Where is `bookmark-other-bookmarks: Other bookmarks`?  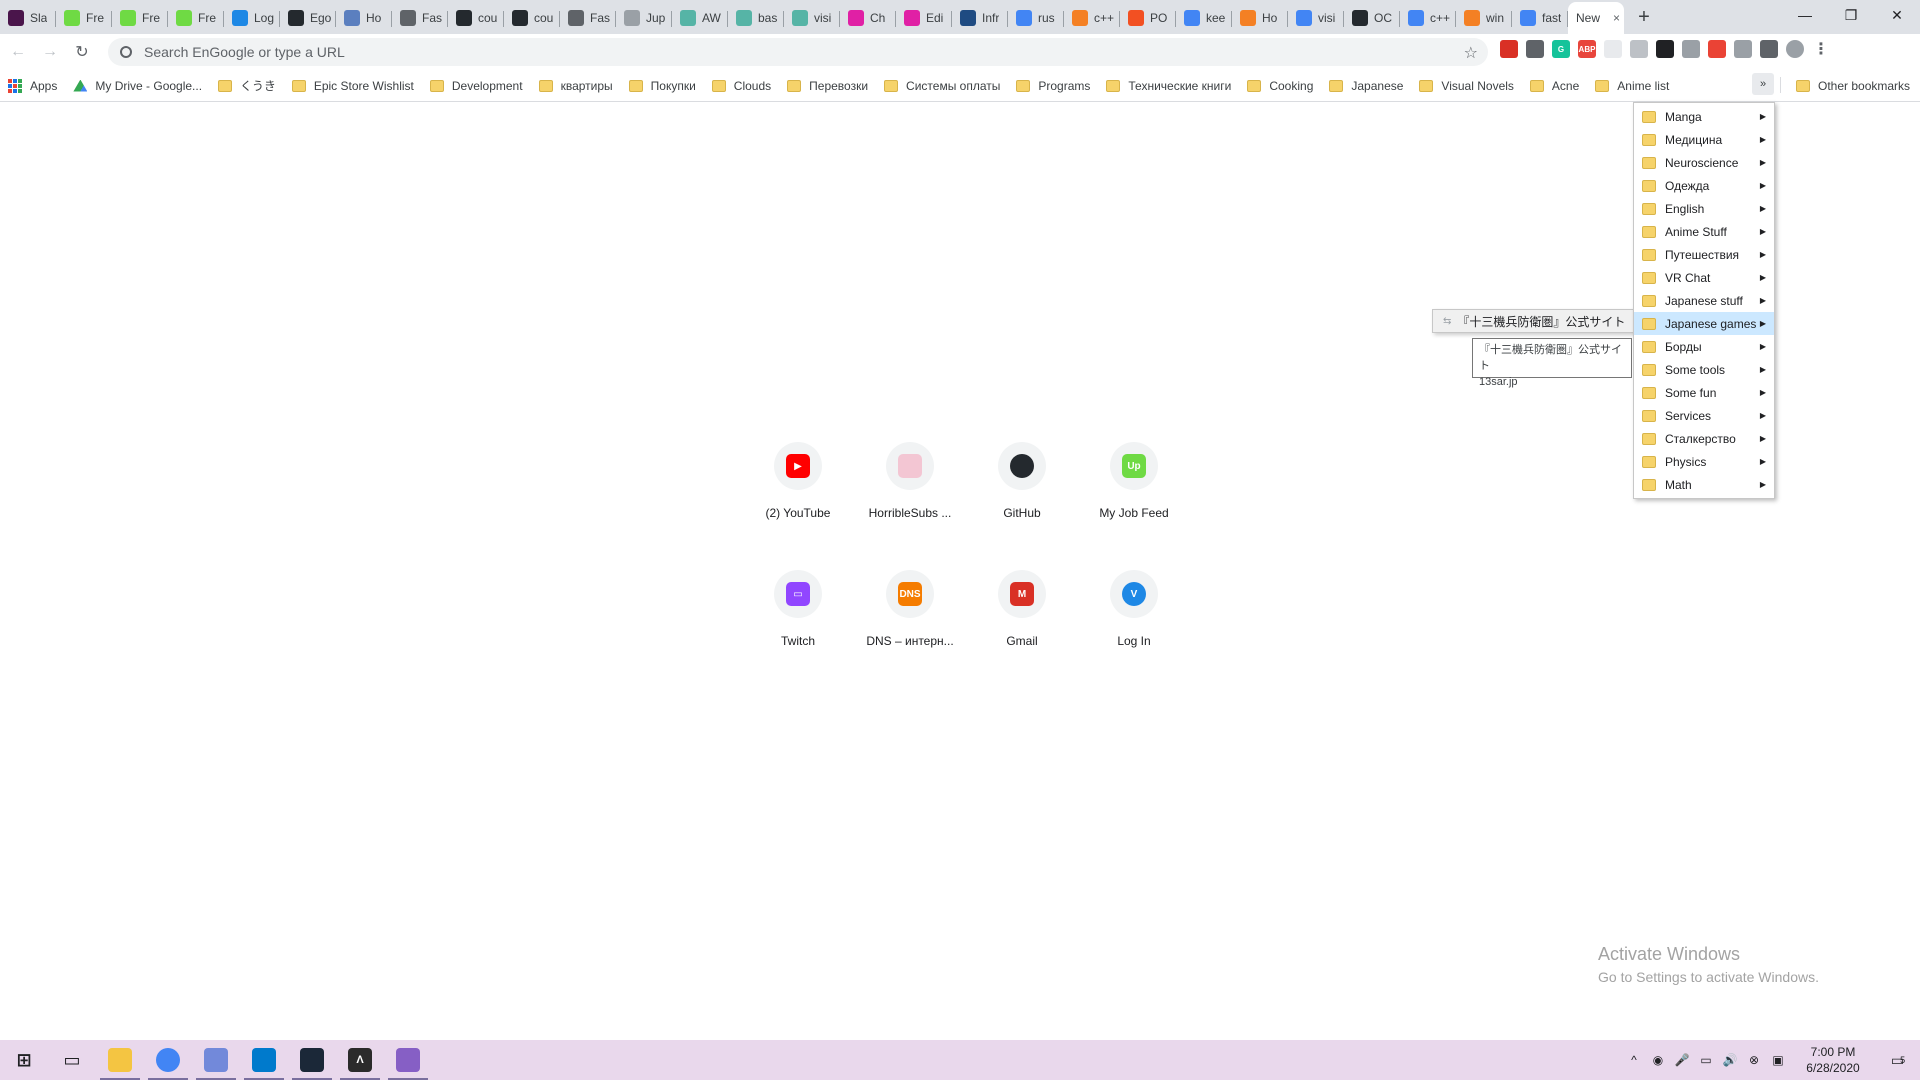 bookmark-other-bookmarks: Other bookmarks is located at coordinates (1853, 86).